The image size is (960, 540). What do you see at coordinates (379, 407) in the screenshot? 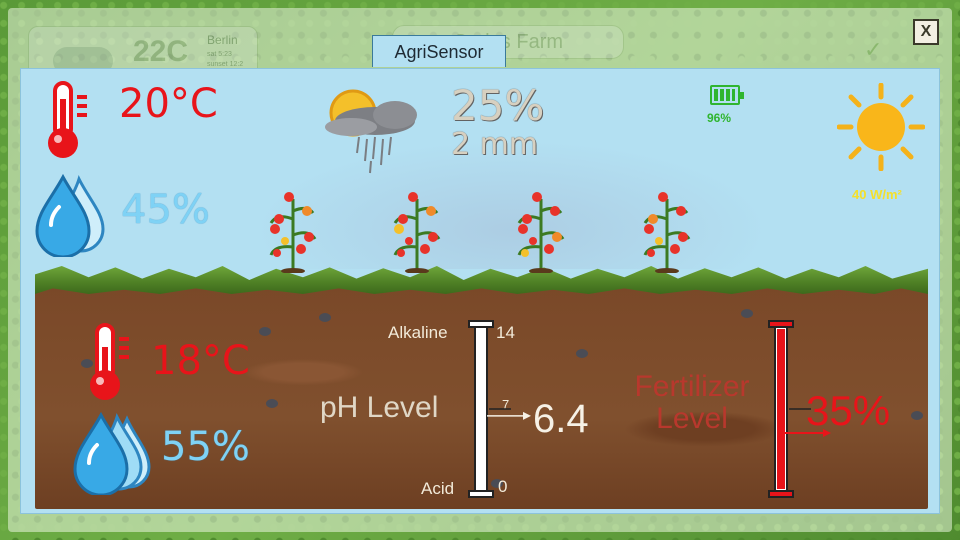
I see `ph-label: pH Level` at bounding box center [379, 407].